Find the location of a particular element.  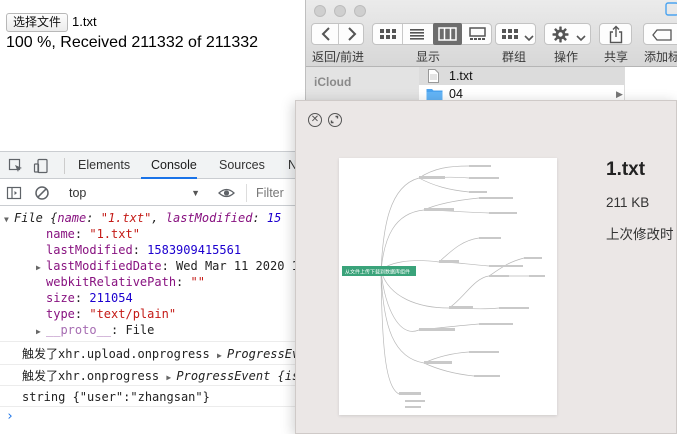

close-window-button is located at coordinates (320, 11).